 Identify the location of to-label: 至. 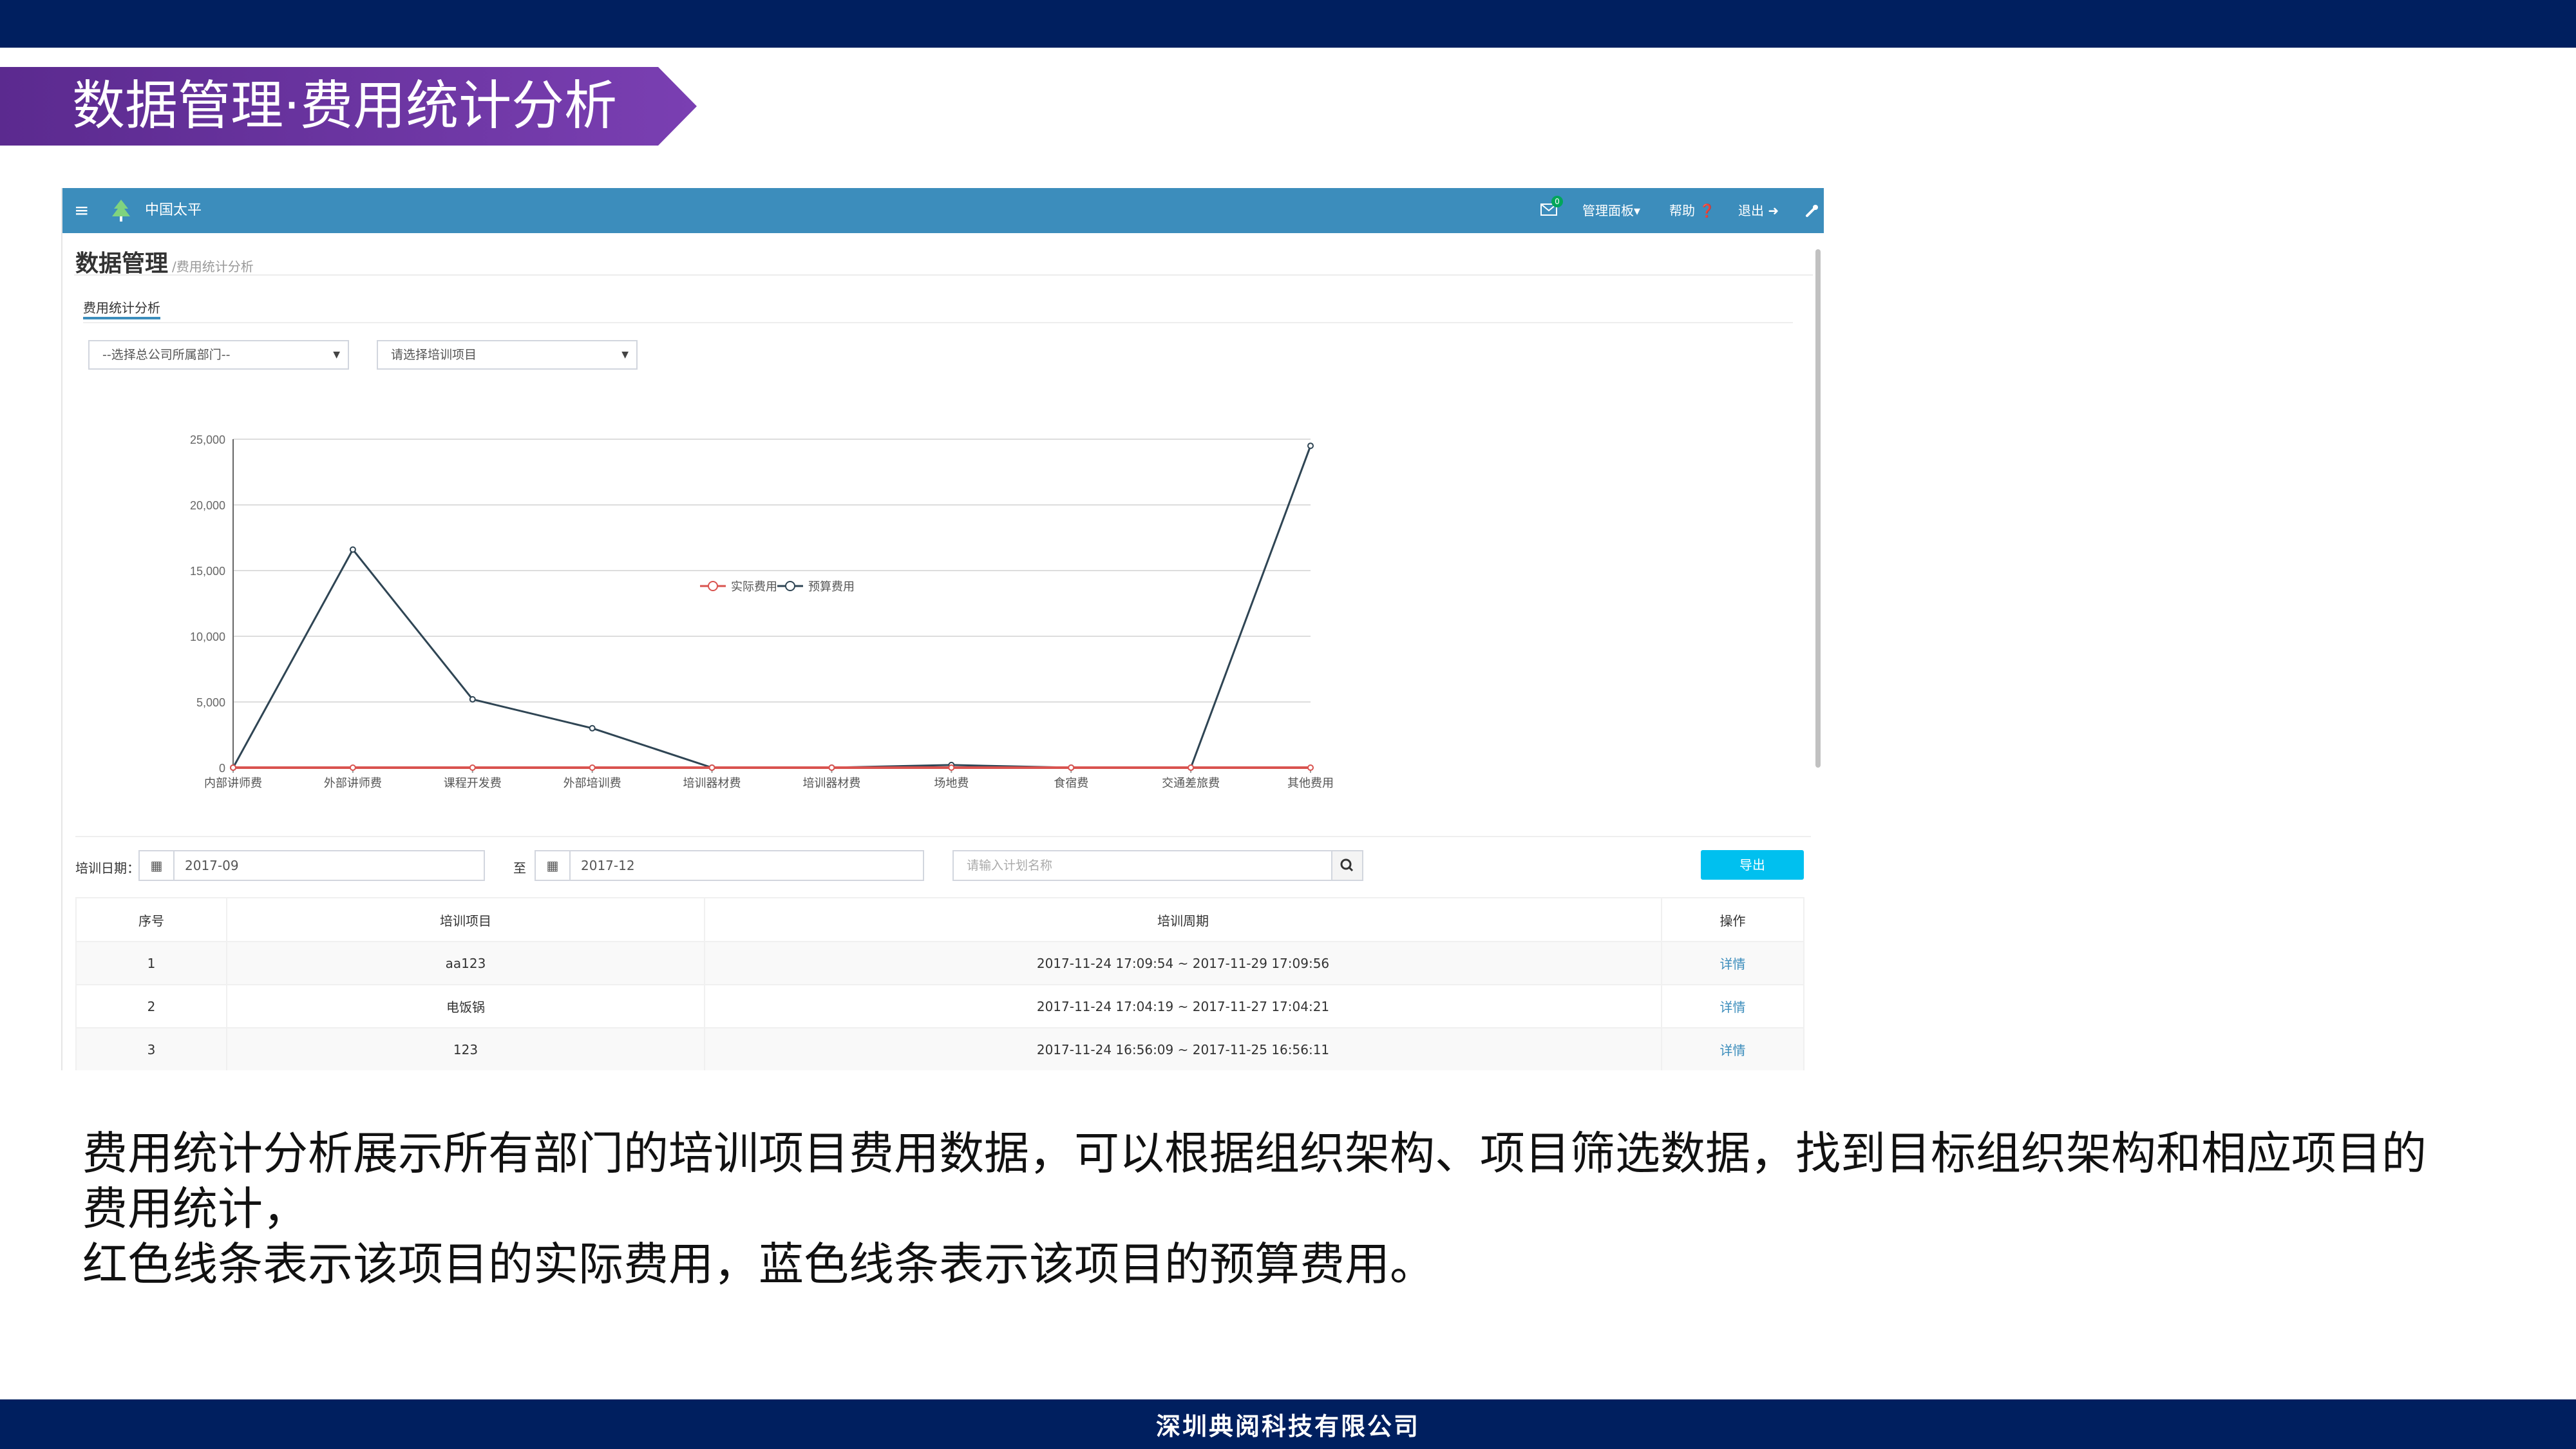
(519, 868).